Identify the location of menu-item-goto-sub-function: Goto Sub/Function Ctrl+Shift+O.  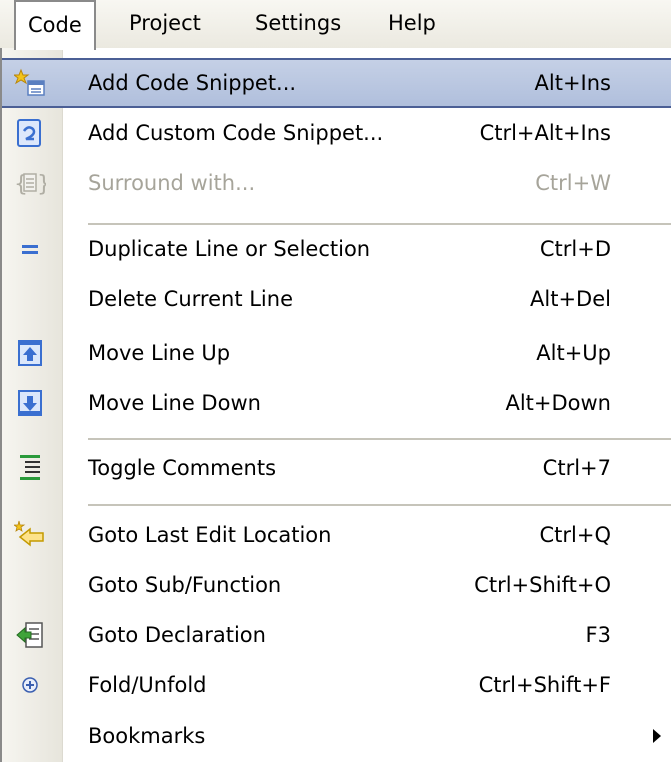
(336, 585).